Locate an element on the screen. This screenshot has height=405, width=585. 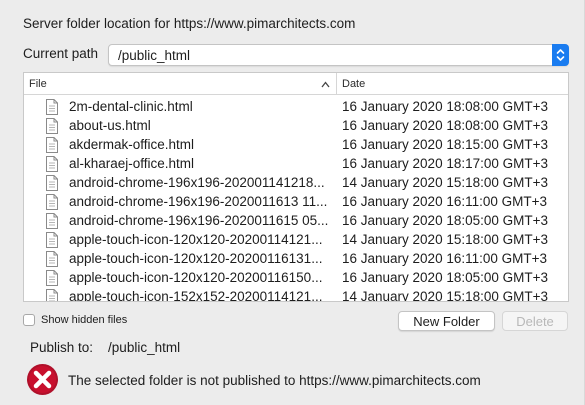
current-path-row: Current path /public_html is located at coordinates (296, 55).